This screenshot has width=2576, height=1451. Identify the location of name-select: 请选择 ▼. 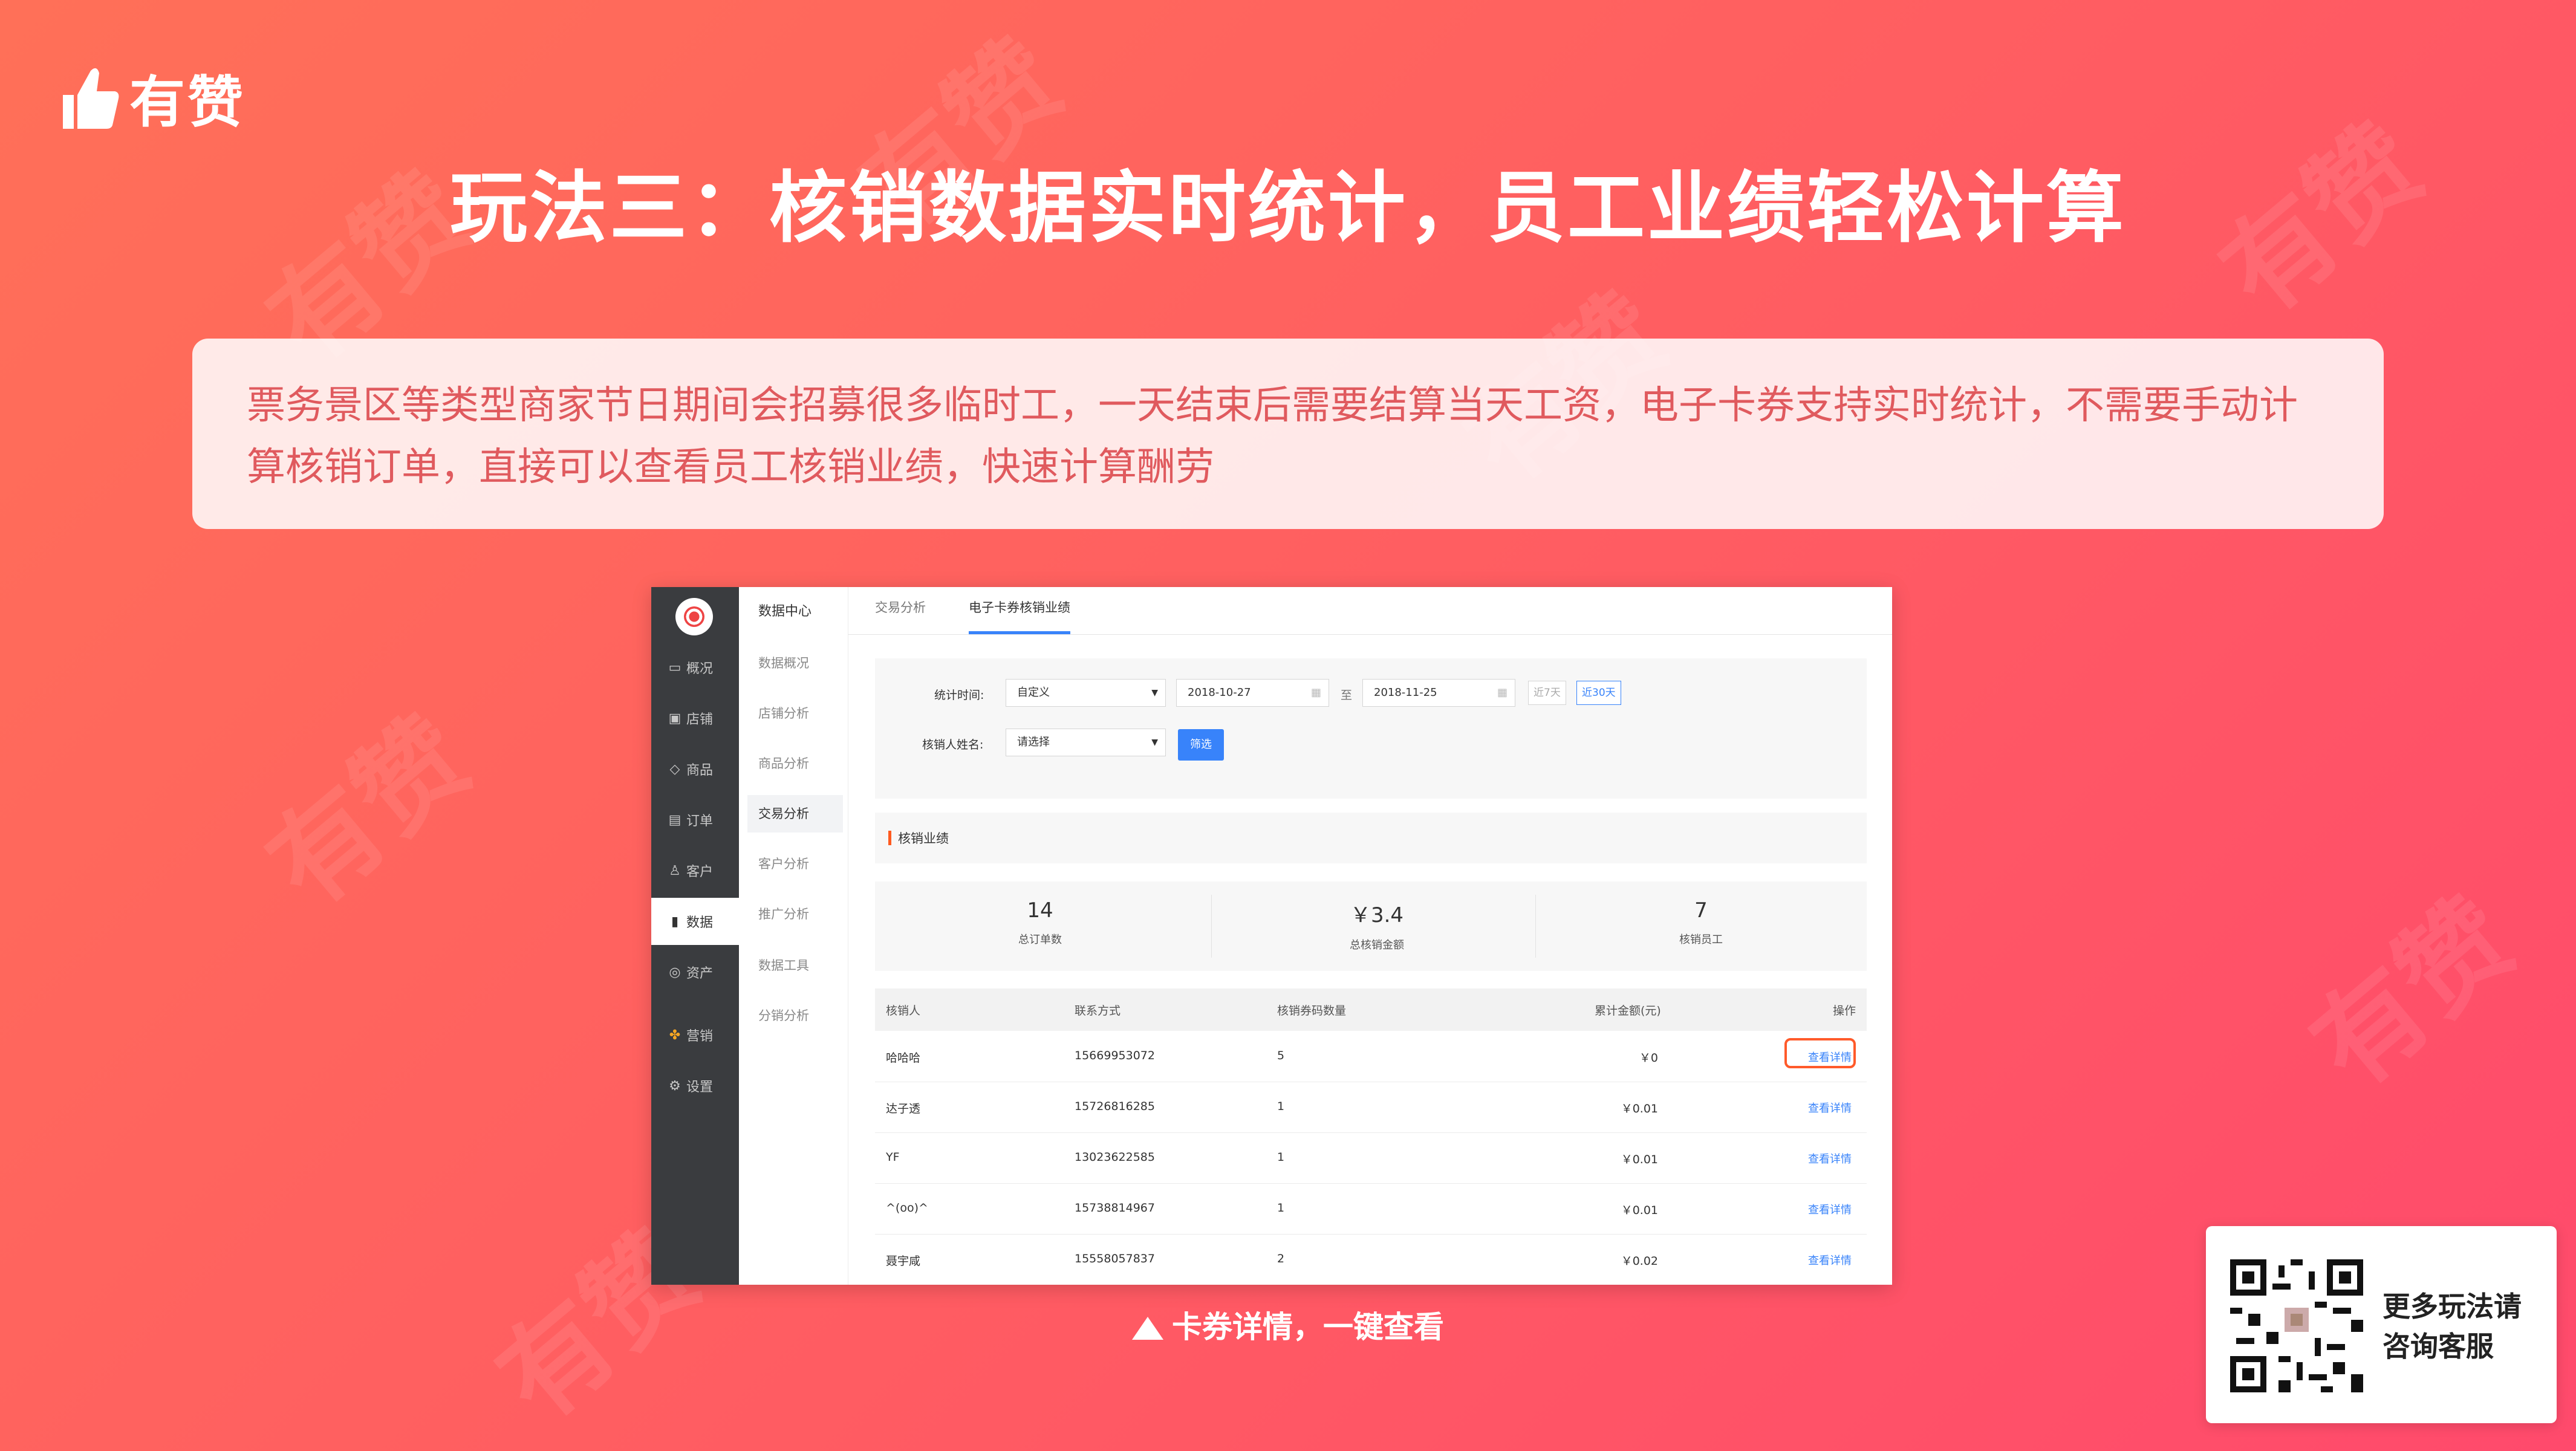
(1086, 743).